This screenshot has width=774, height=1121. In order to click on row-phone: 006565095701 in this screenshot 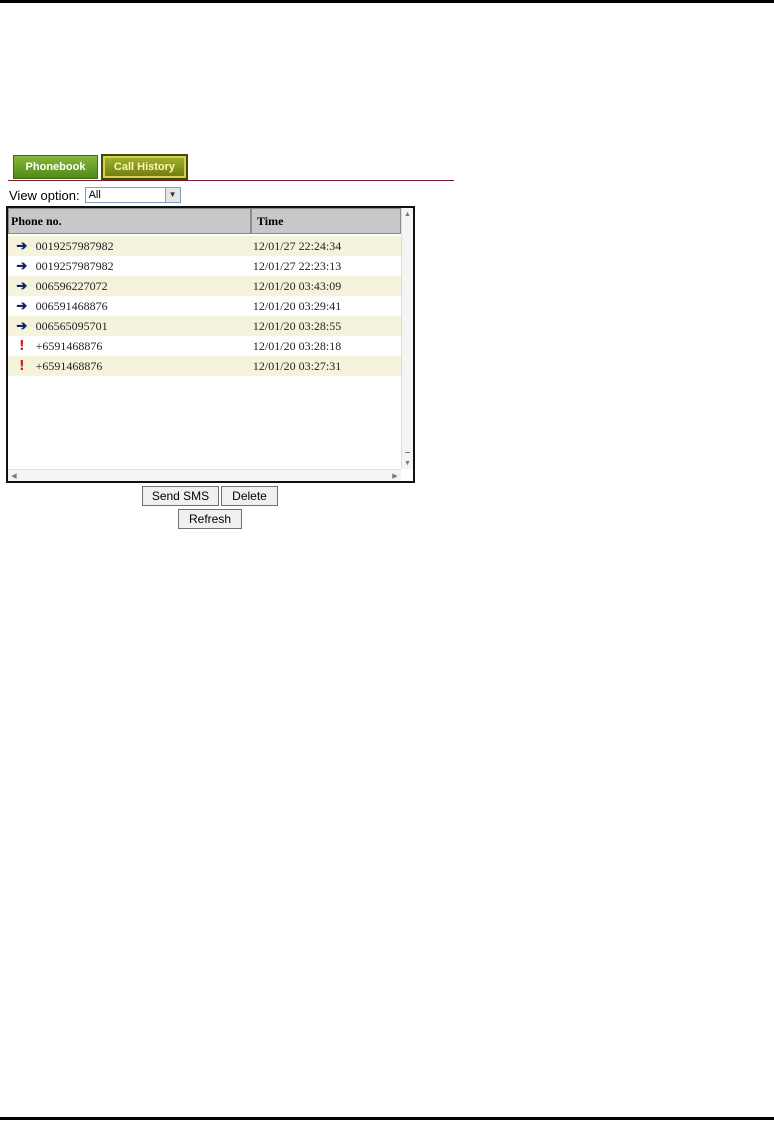, I will do `click(71, 325)`.